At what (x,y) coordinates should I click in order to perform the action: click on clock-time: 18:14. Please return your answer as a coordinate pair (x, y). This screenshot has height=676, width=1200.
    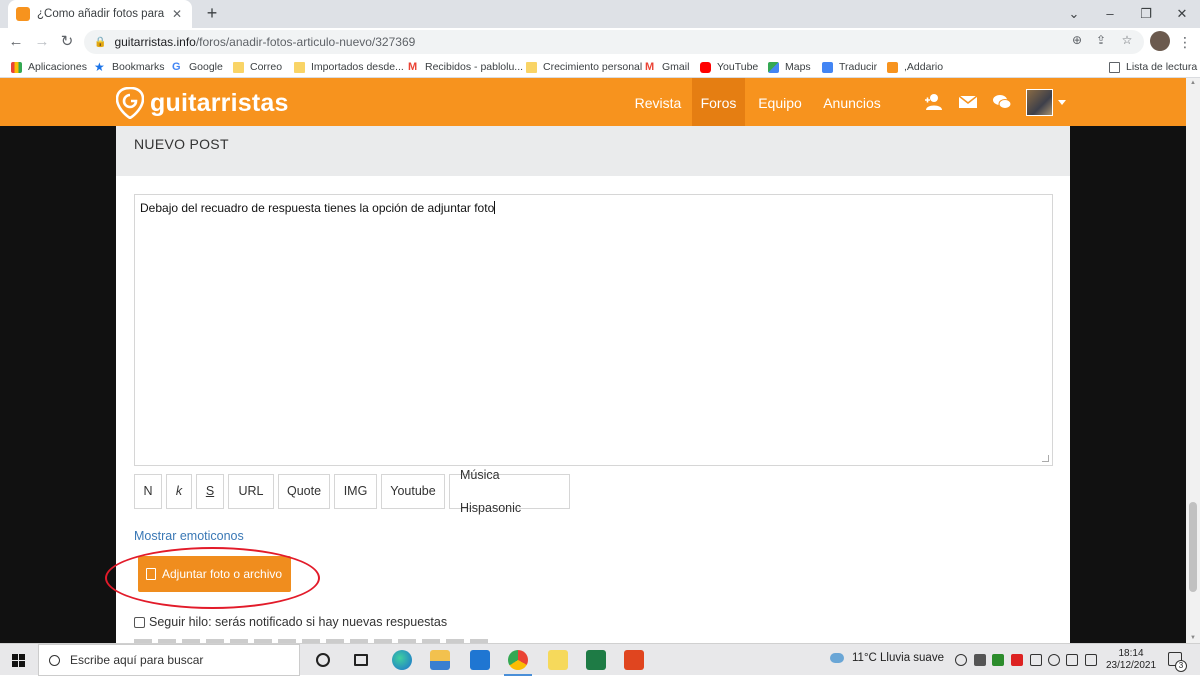
    Looking at the image, I should click on (1131, 653).